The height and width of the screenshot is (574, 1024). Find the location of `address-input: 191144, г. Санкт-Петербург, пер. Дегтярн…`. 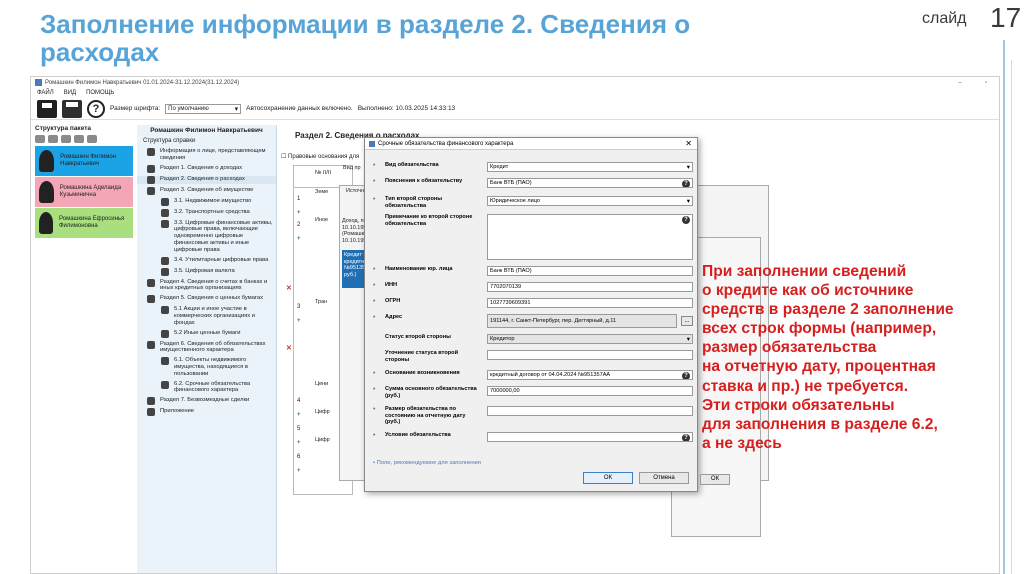

address-input: 191144, г. Санкт-Петербург, пер. Дегтярн… is located at coordinates (582, 321).